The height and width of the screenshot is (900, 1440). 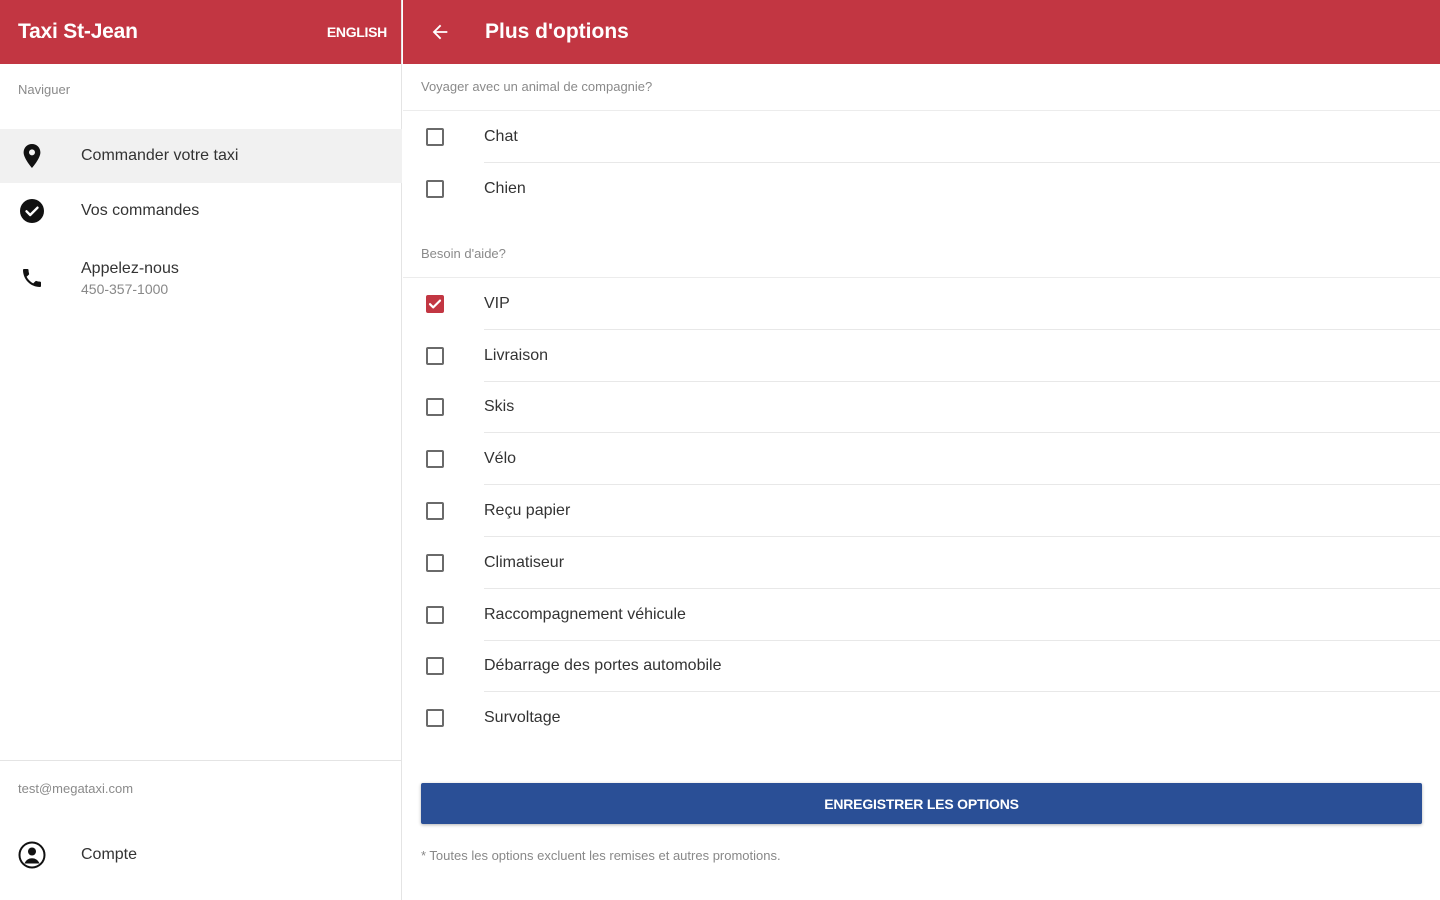 What do you see at coordinates (921, 137) in the screenshot?
I see `option-cat: Chat` at bounding box center [921, 137].